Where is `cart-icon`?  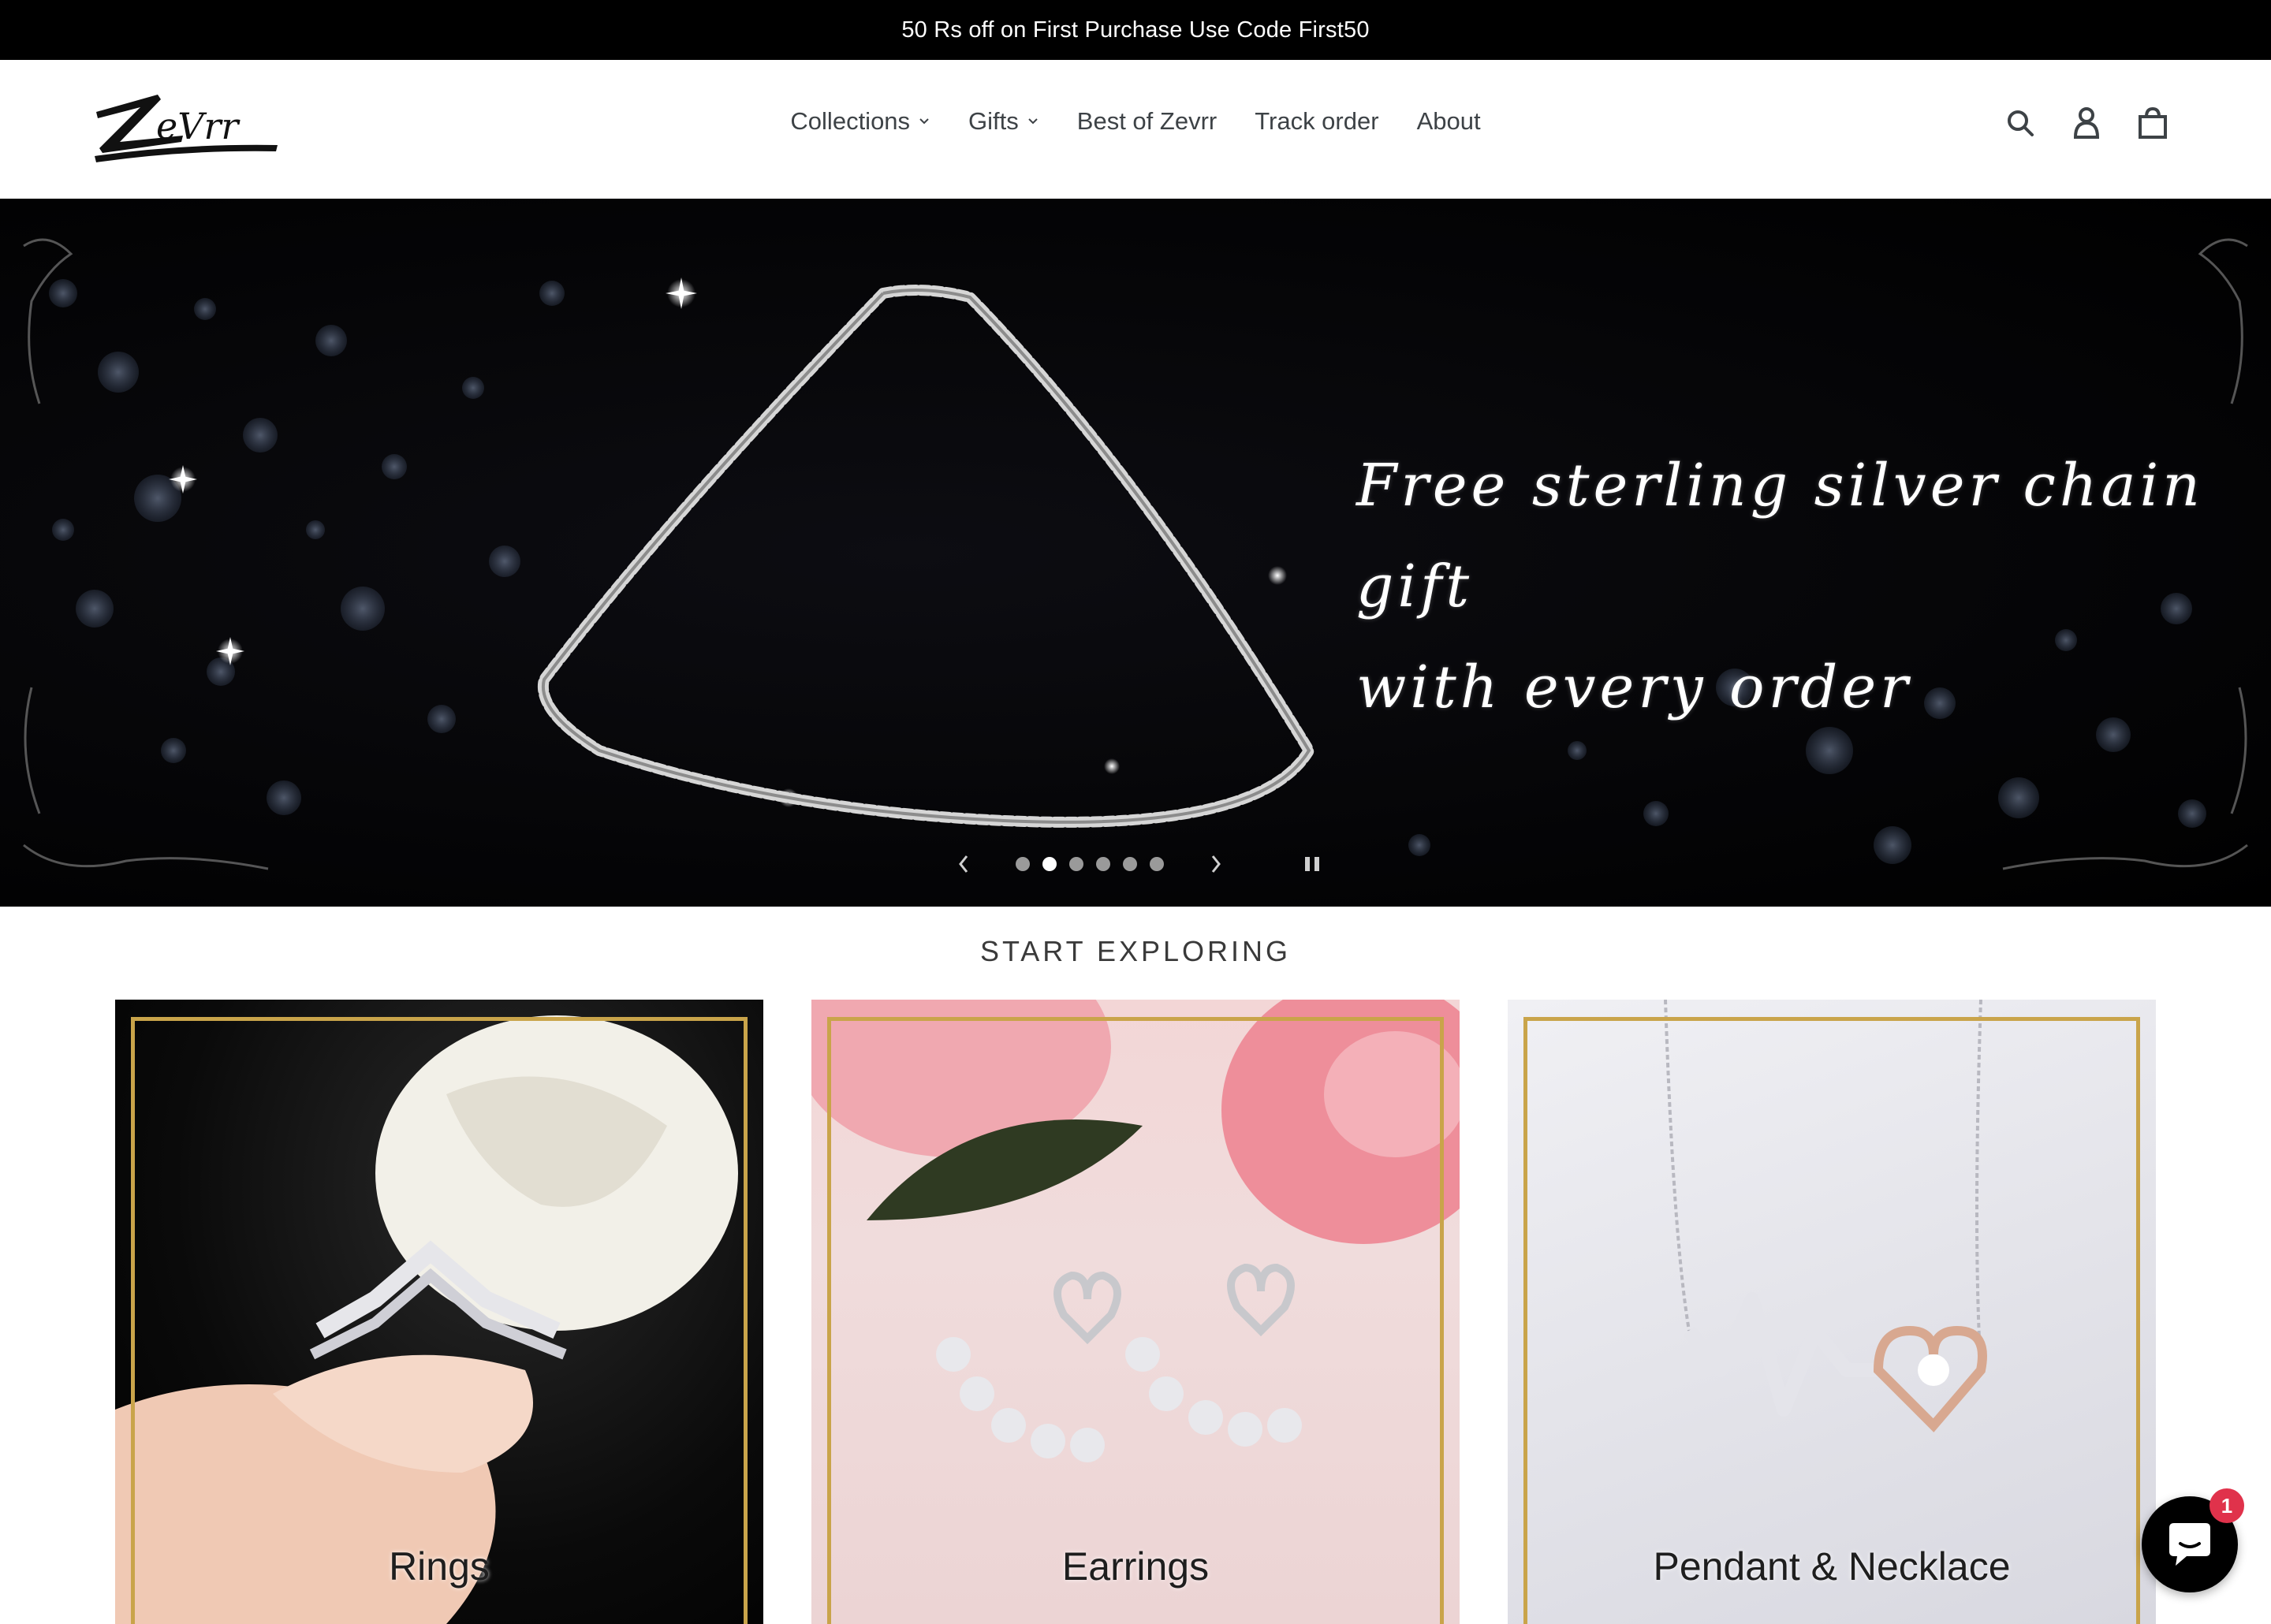 cart-icon is located at coordinates (2152, 123).